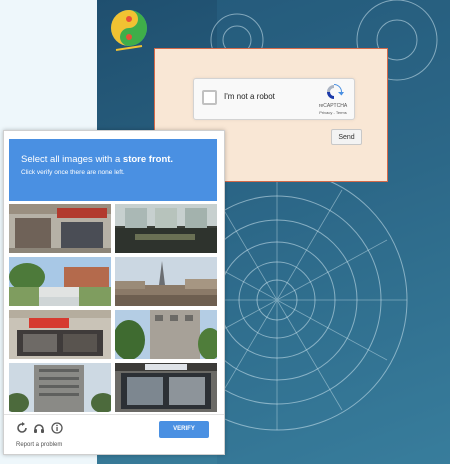 The height and width of the screenshot is (464, 450). What do you see at coordinates (39, 428) in the screenshot?
I see `audio-icon` at bounding box center [39, 428].